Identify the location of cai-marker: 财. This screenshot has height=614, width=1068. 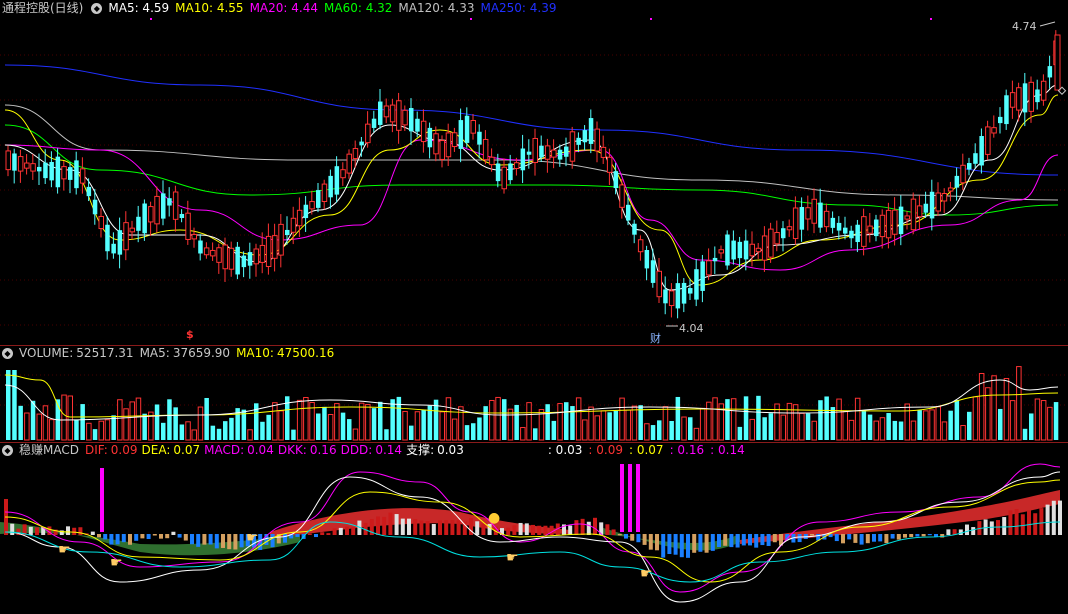
(655, 338).